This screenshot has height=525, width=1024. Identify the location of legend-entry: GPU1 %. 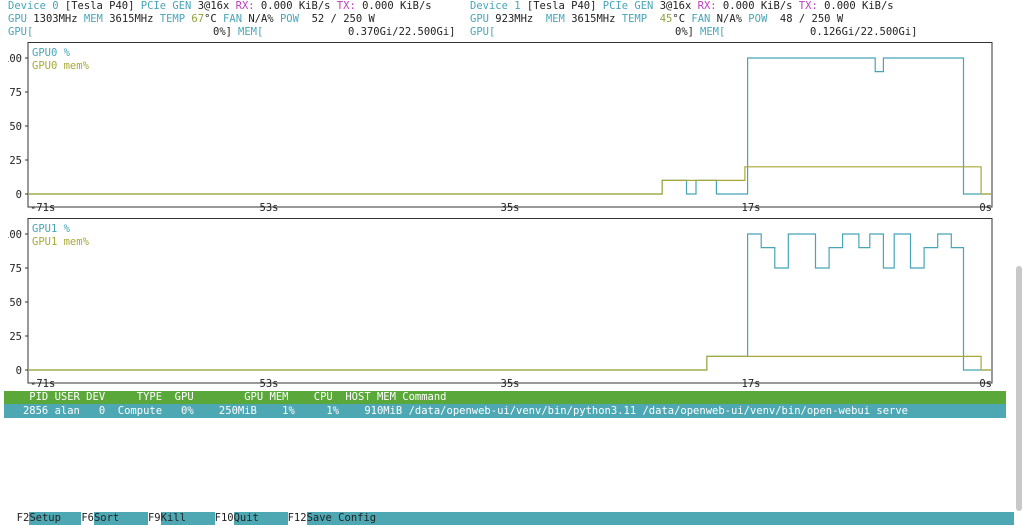
(51, 229).